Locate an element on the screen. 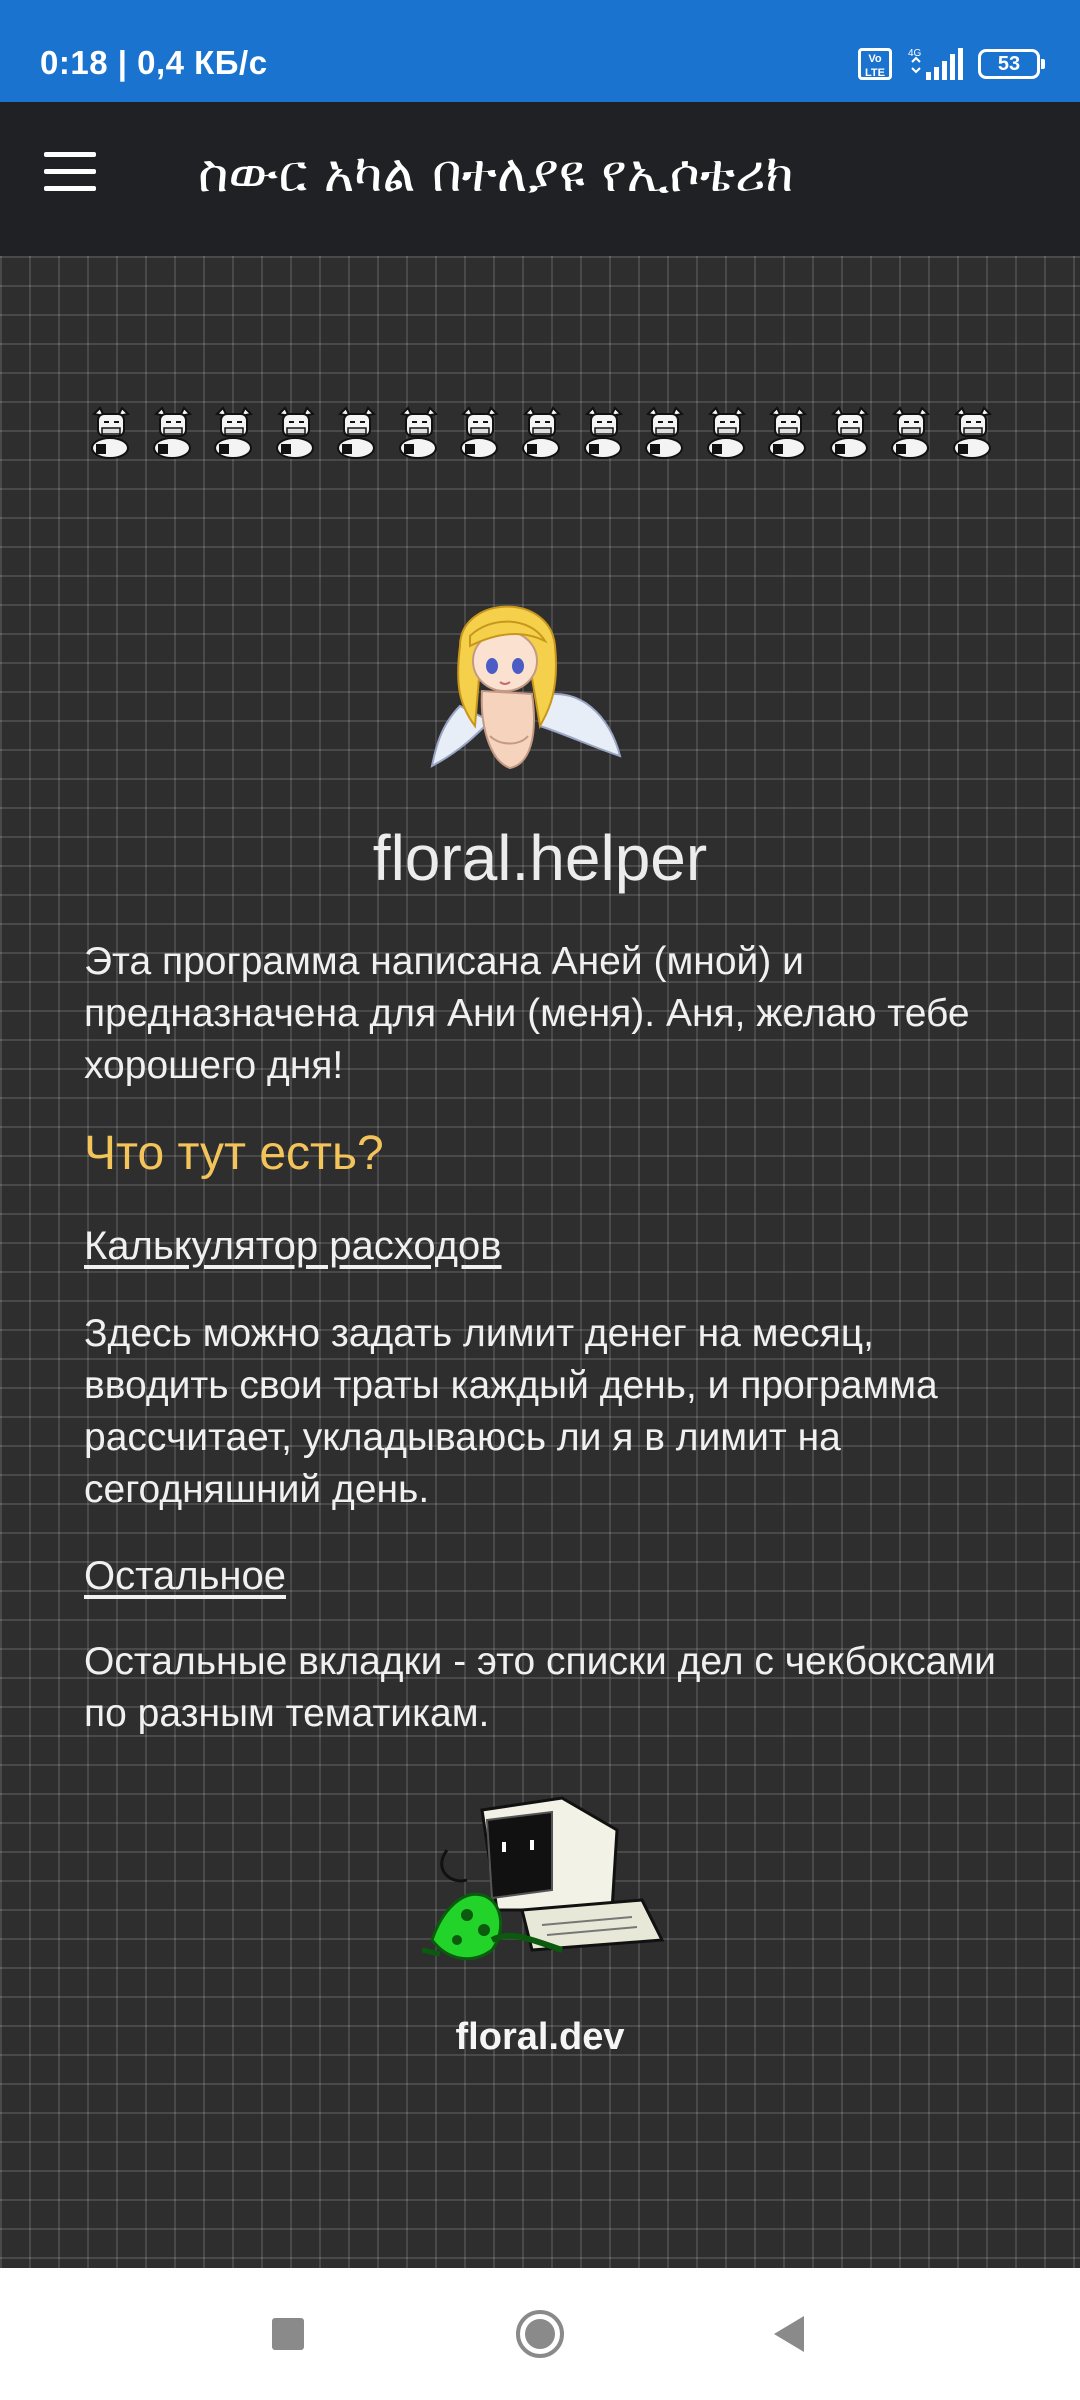 This screenshot has height=2400, width=1080. signal-icon: 4G is located at coordinates (935, 64).